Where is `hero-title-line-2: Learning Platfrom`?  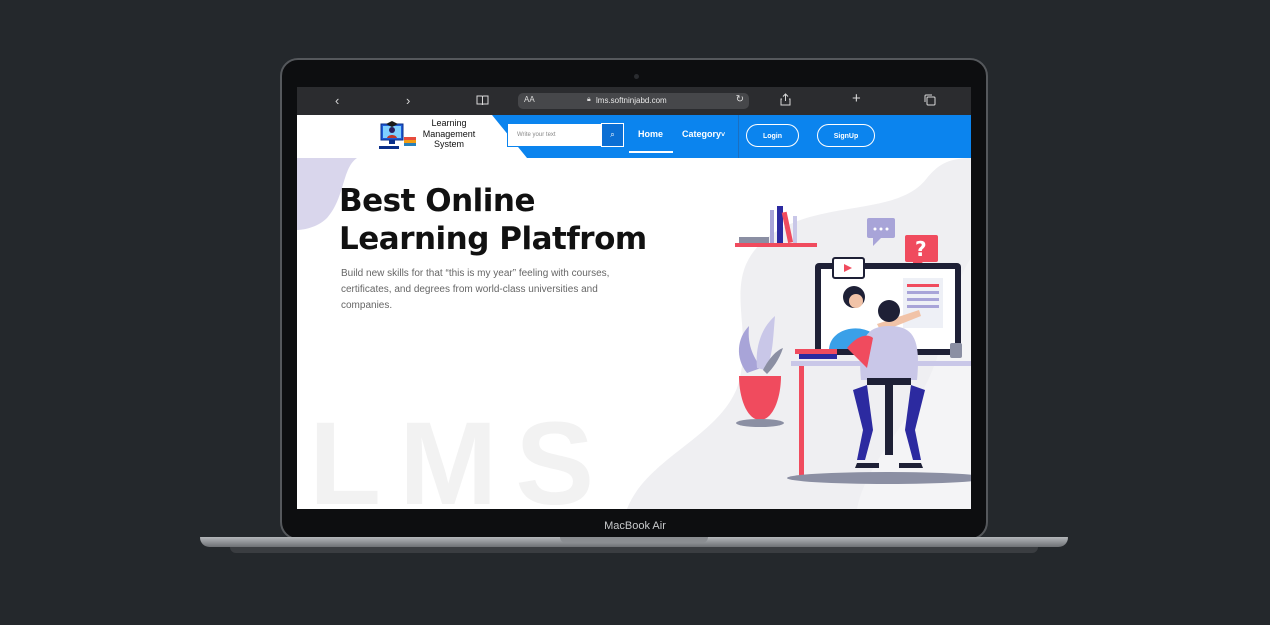
hero-title-line-2: Learning Platfrom is located at coordinates (493, 239).